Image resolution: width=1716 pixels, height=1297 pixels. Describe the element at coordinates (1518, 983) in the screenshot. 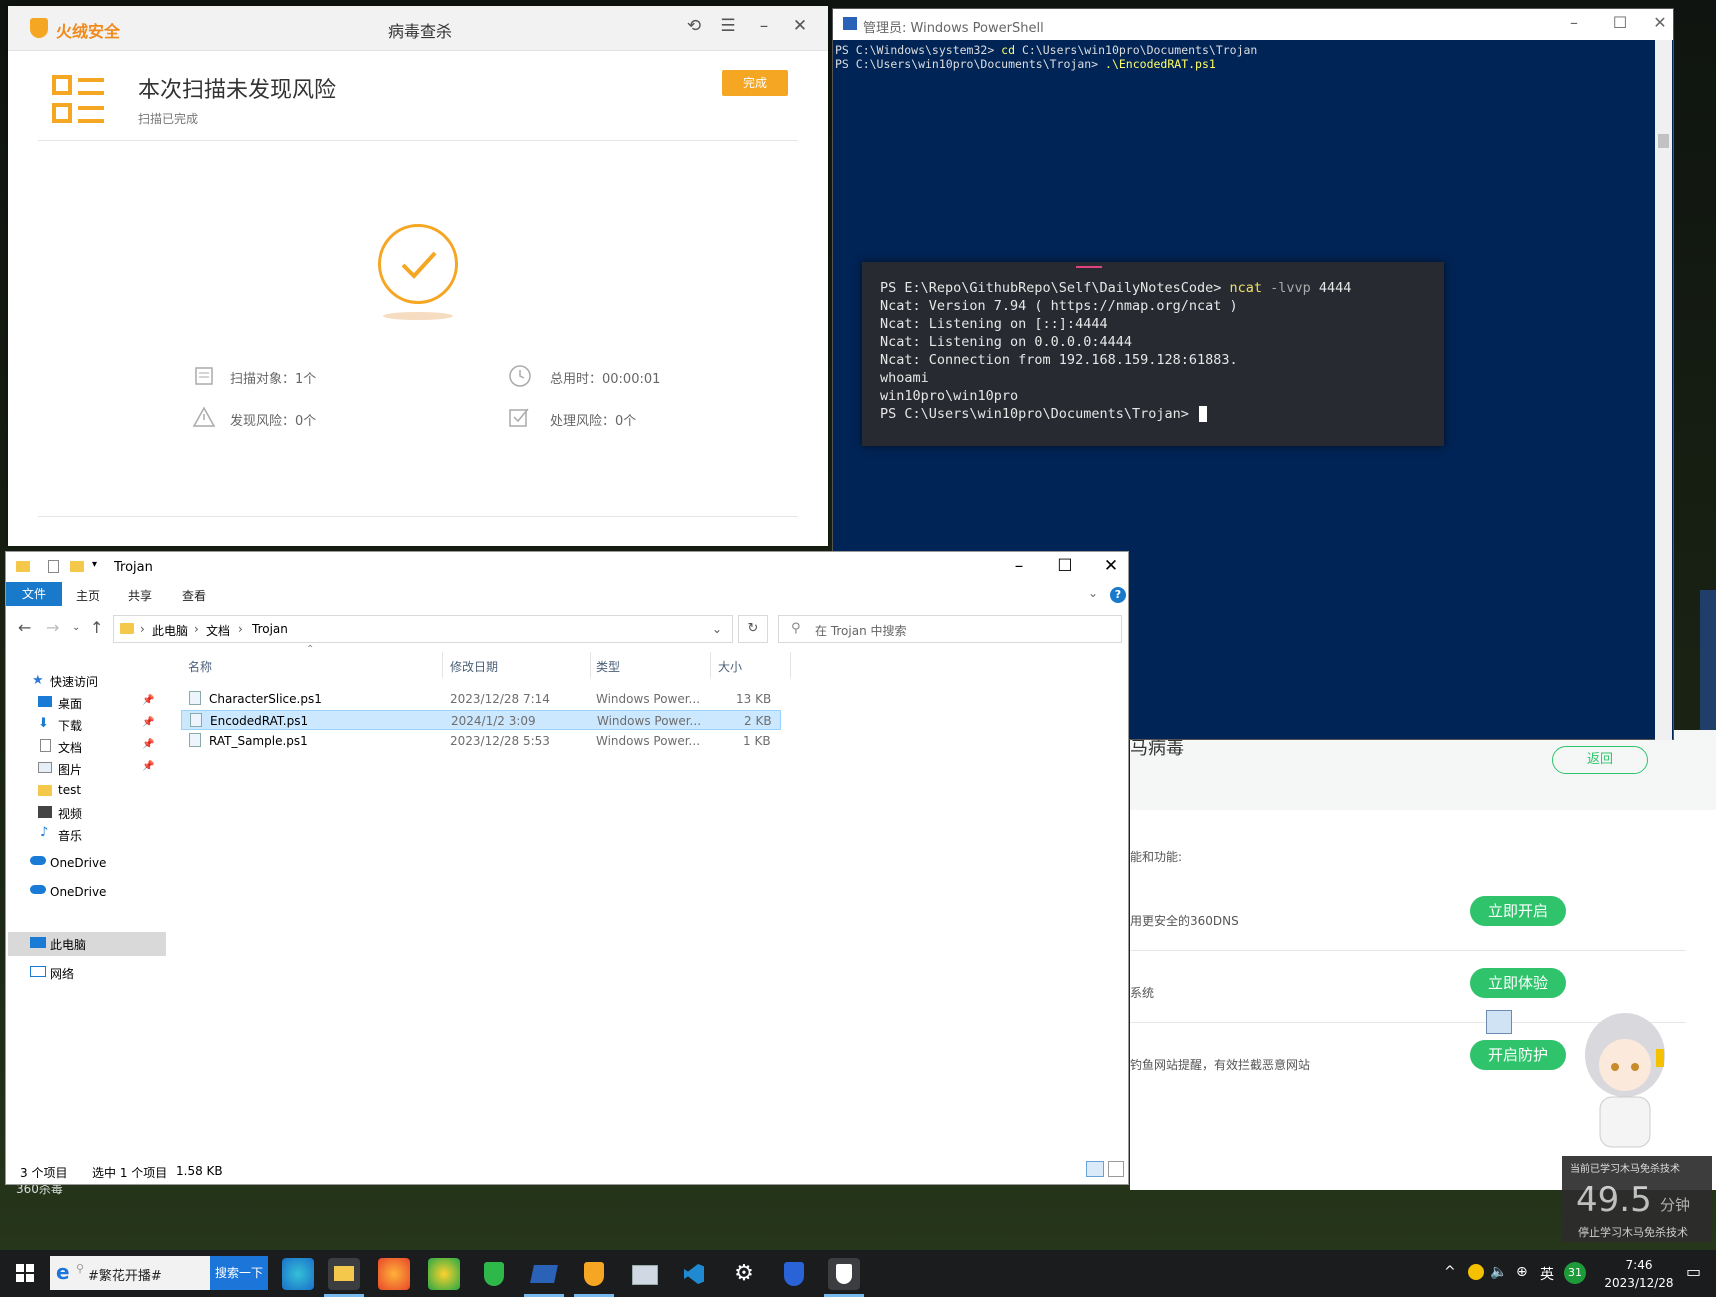

I see `try-now-button: 立即体验` at that location.